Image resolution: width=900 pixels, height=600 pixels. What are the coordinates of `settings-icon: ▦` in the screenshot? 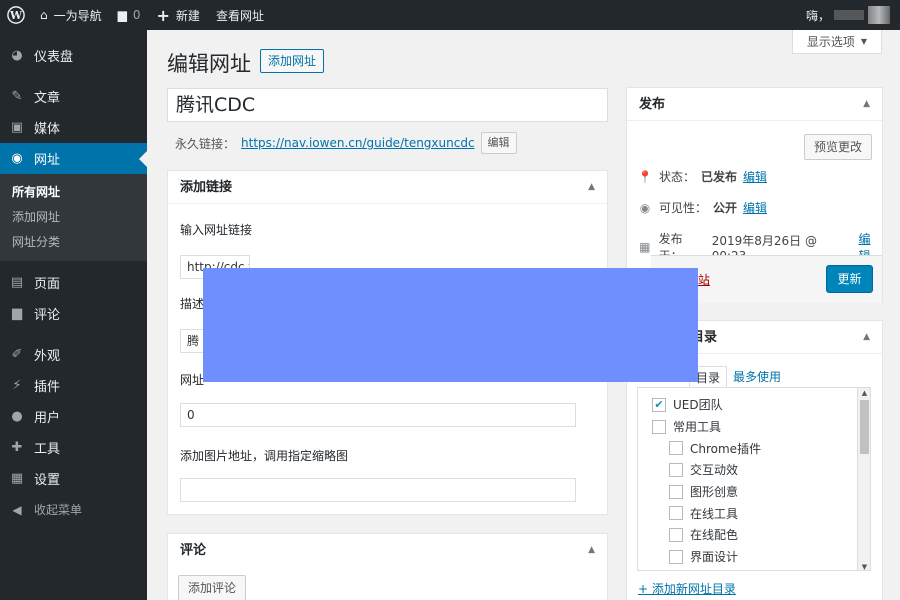 It's located at (17, 478).